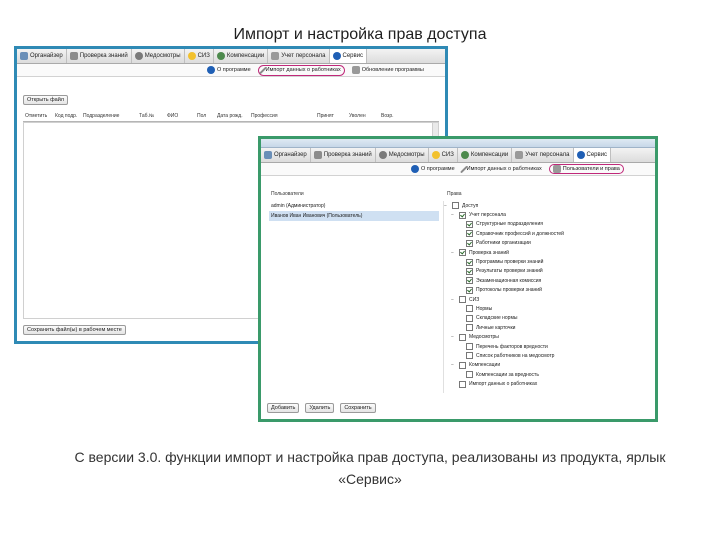 The image size is (720, 540). What do you see at coordinates (543, 233) in the screenshot?
I see `tree-node: Справочник профессий и должностей` at bounding box center [543, 233].